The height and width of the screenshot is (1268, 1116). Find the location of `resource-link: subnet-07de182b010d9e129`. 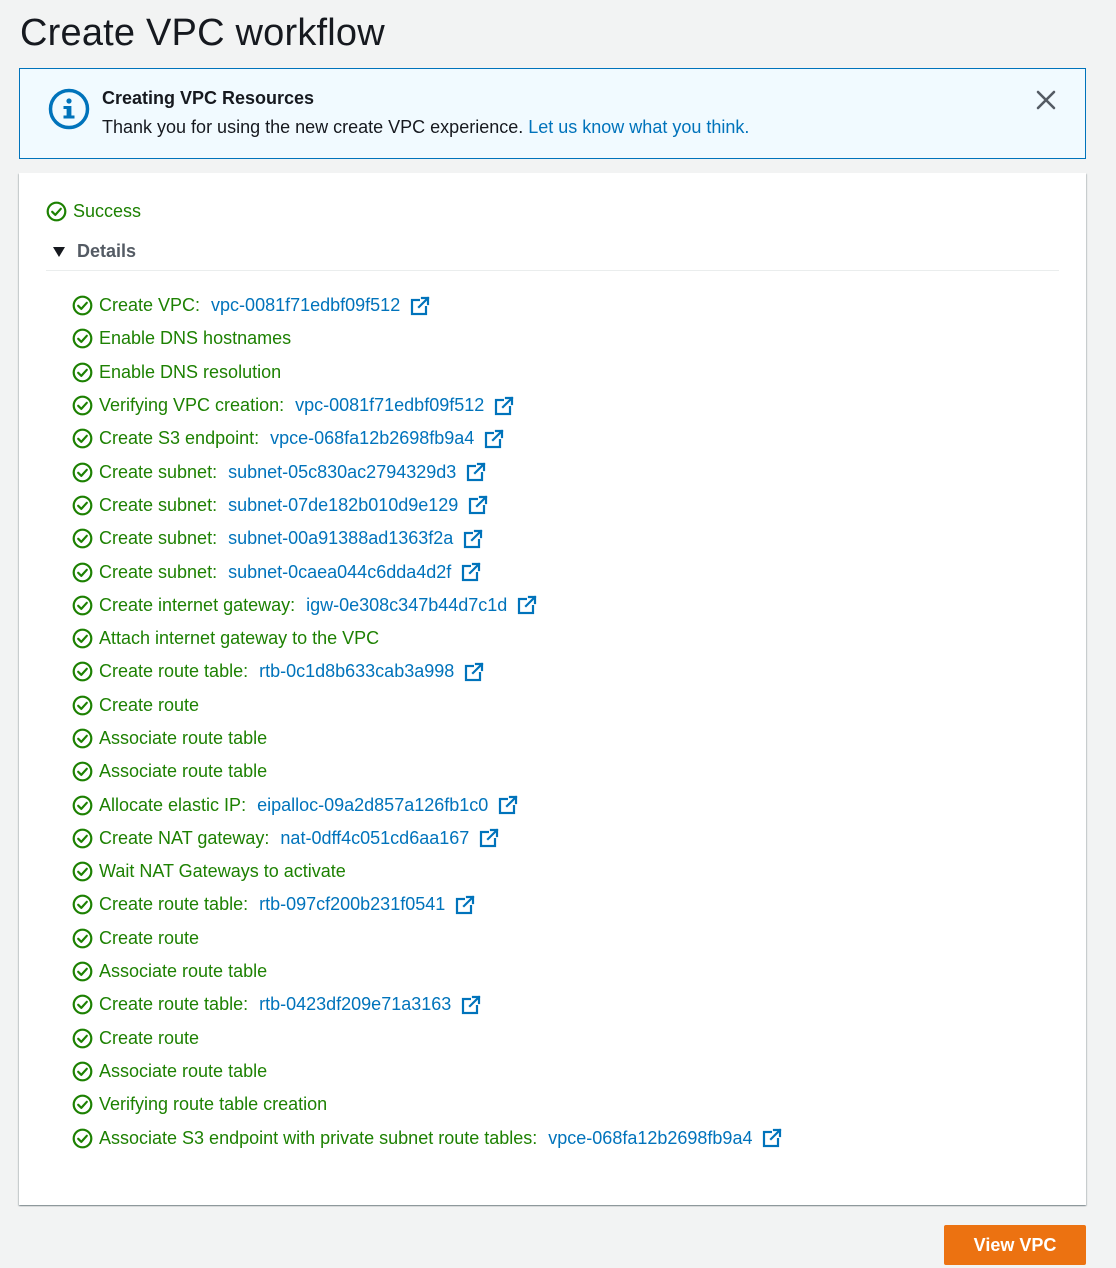

resource-link: subnet-07de182b010d9e129 is located at coordinates (343, 505).